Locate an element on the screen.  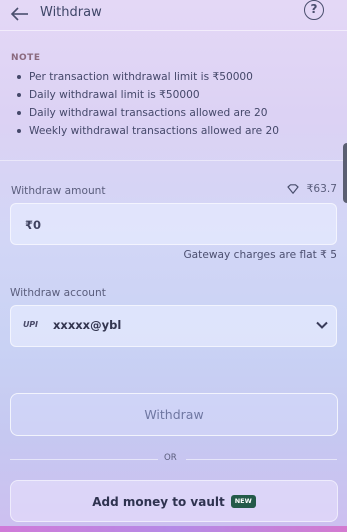
upi-logo: UPI is located at coordinates (30, 324).